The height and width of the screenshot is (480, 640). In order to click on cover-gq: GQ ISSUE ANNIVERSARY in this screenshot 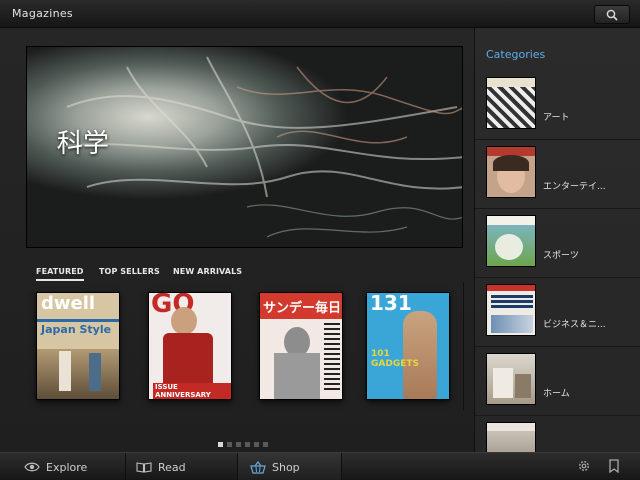, I will do `click(190, 346)`.